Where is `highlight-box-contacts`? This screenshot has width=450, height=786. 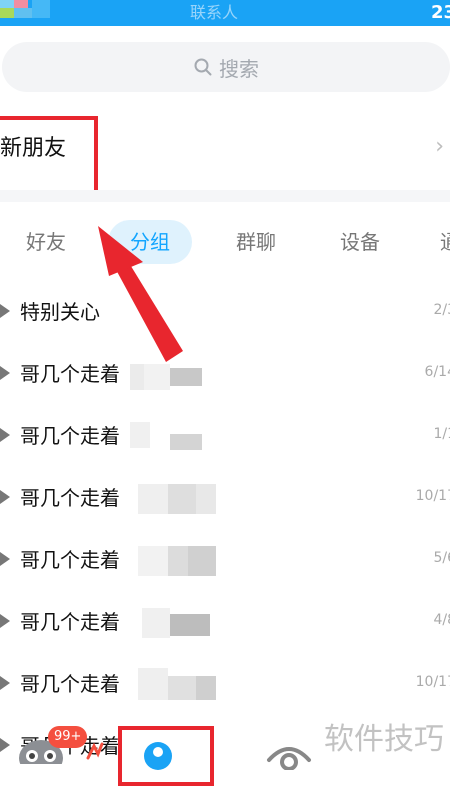
highlight-box-contacts is located at coordinates (166, 756).